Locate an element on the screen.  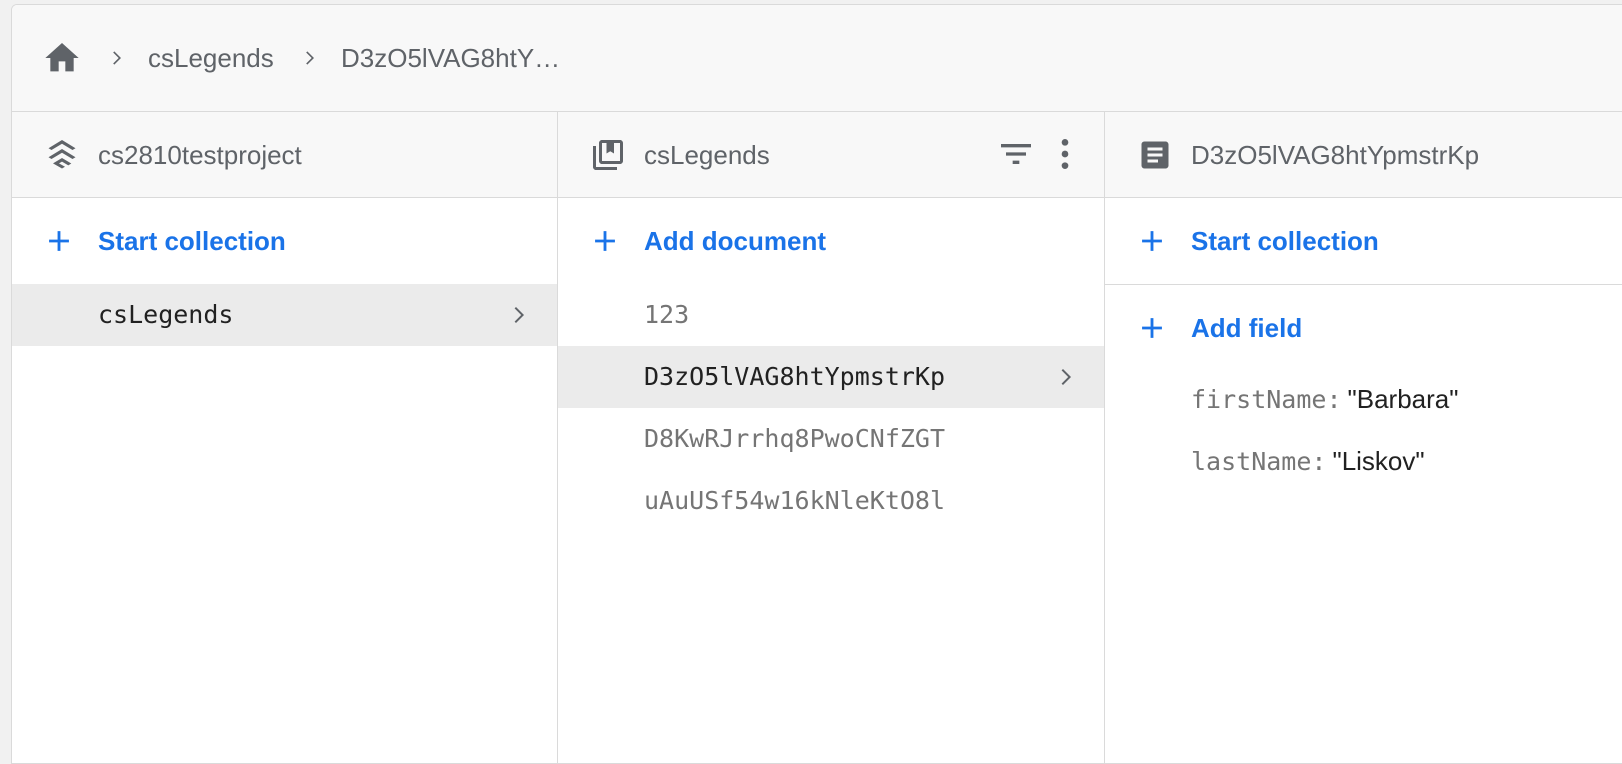
add-field-button: Add field is located at coordinates (1363, 328).